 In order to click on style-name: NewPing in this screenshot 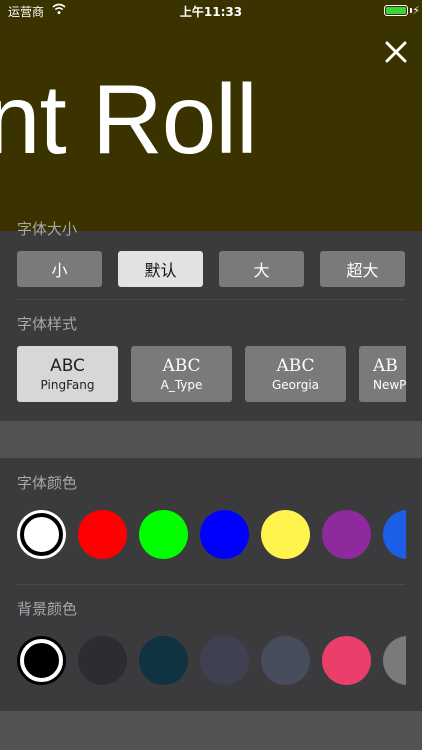, I will do `click(389, 384)`.